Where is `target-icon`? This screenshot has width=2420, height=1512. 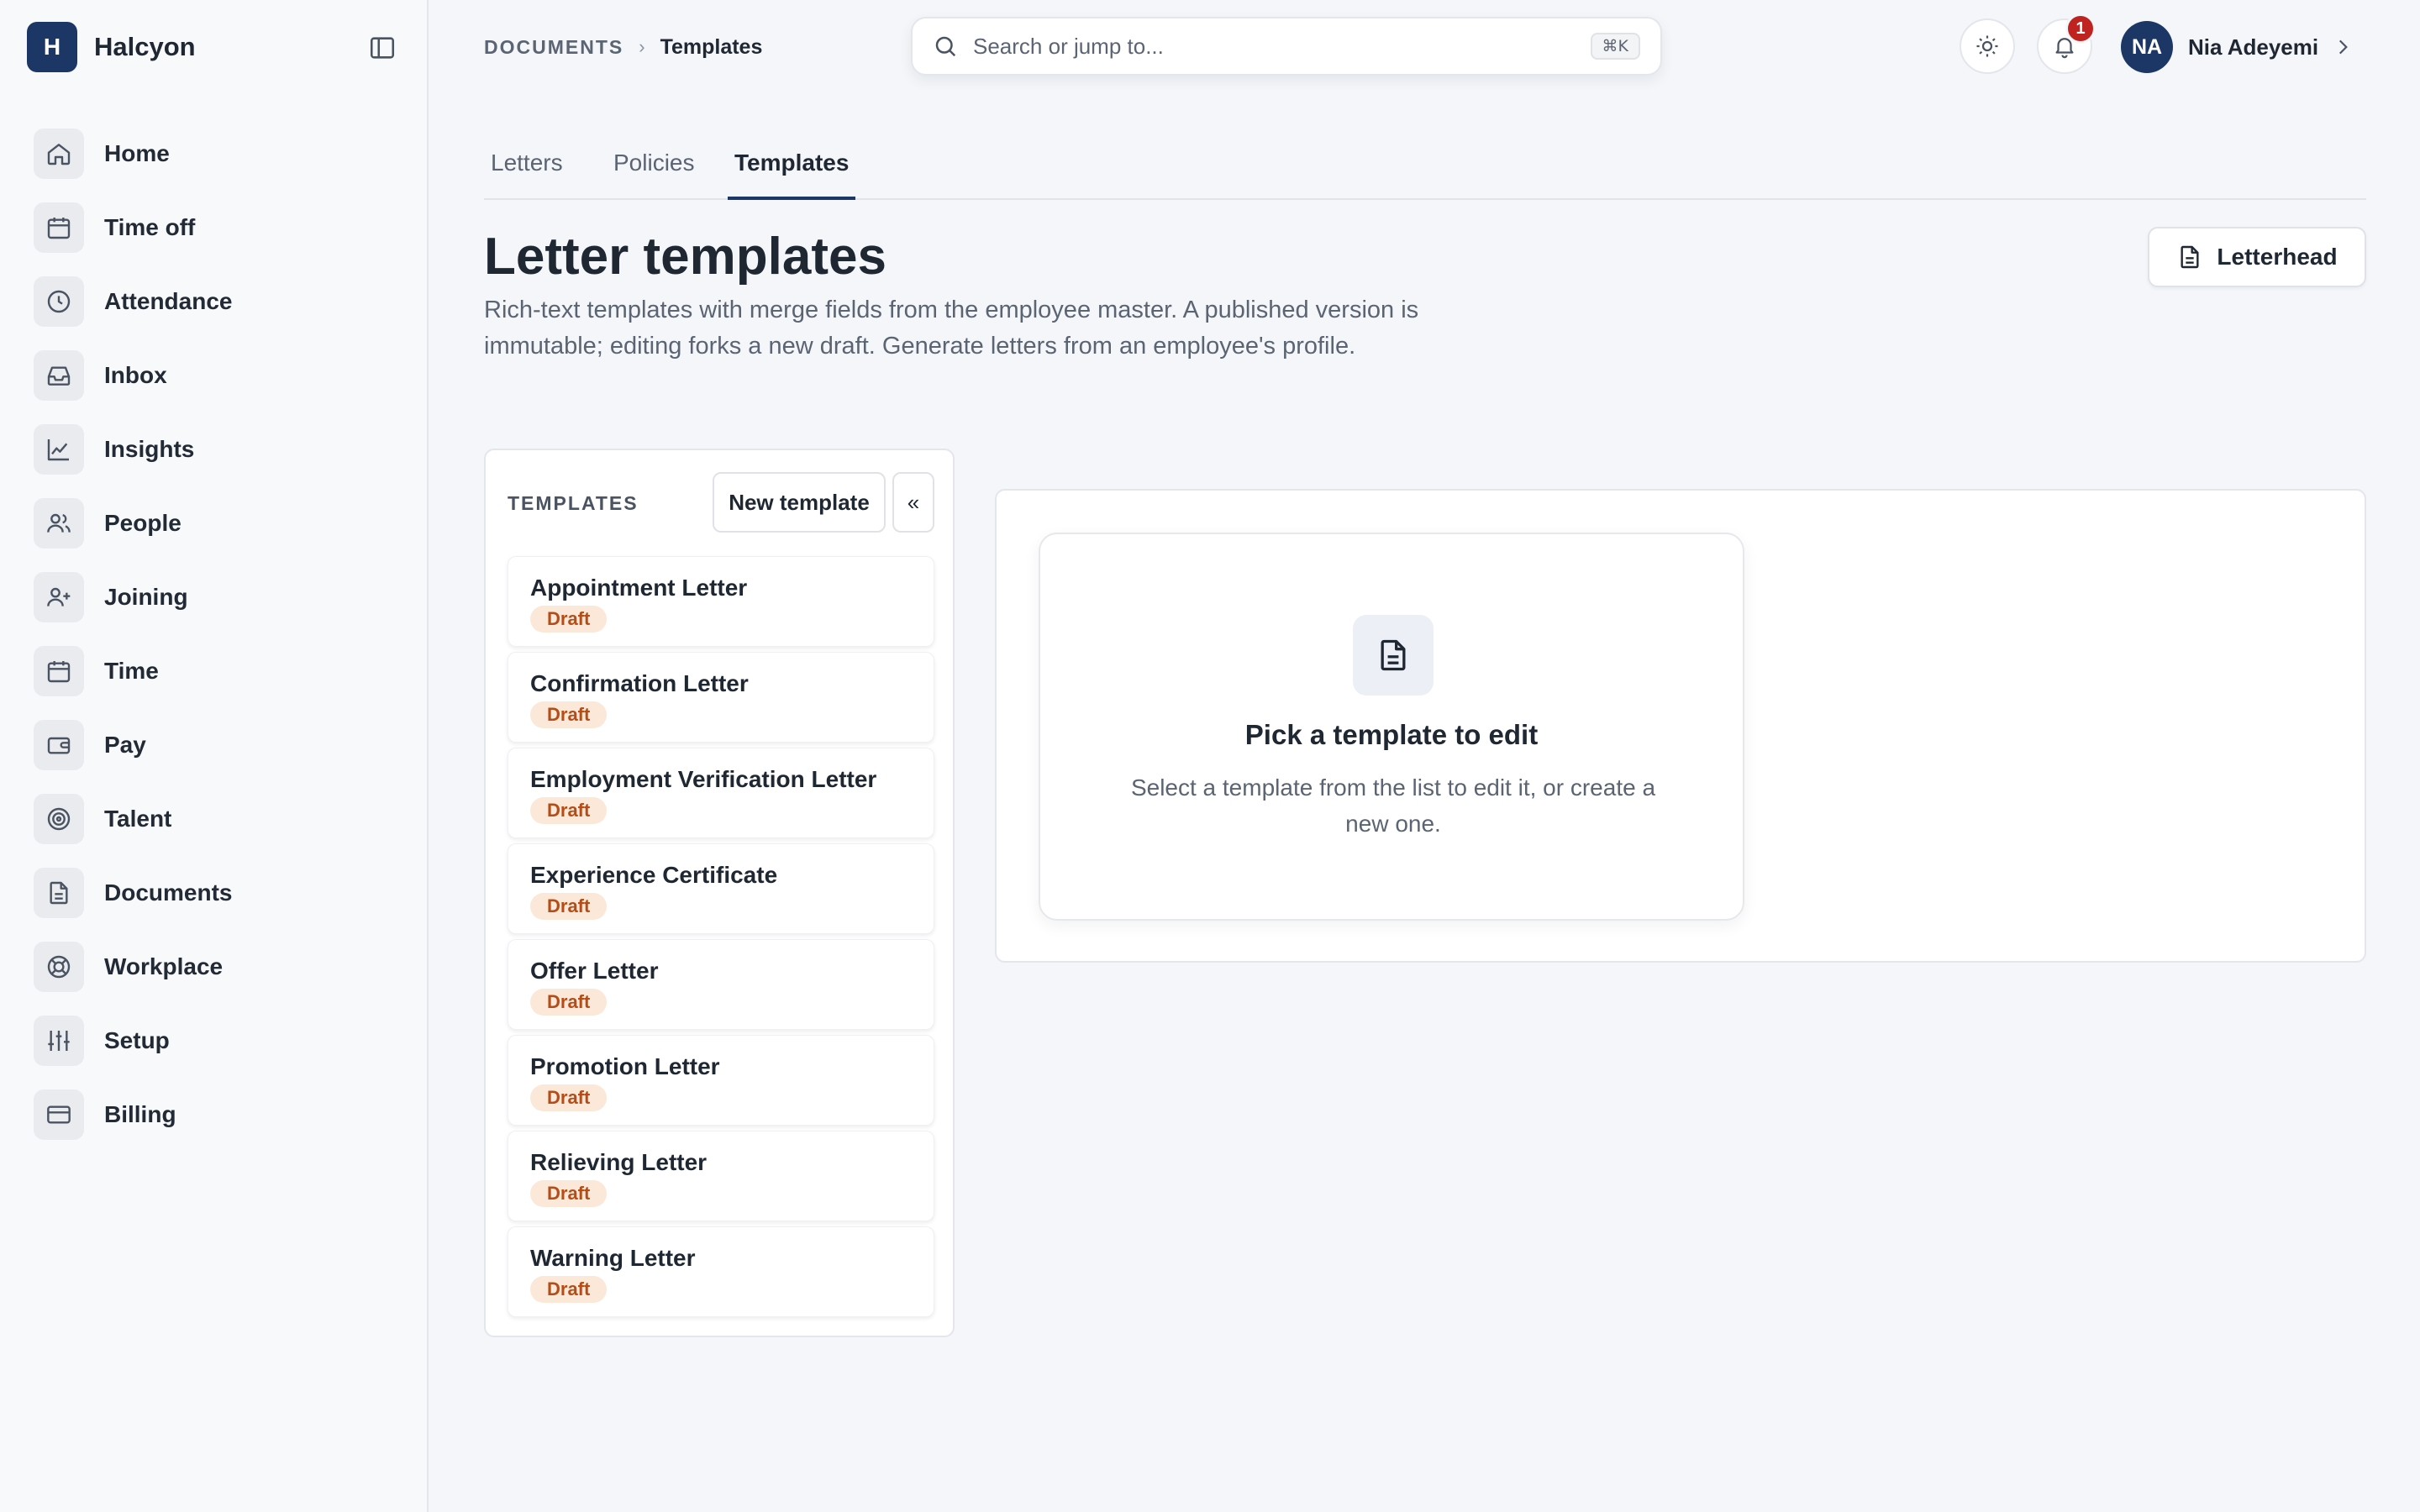 target-icon is located at coordinates (59, 819).